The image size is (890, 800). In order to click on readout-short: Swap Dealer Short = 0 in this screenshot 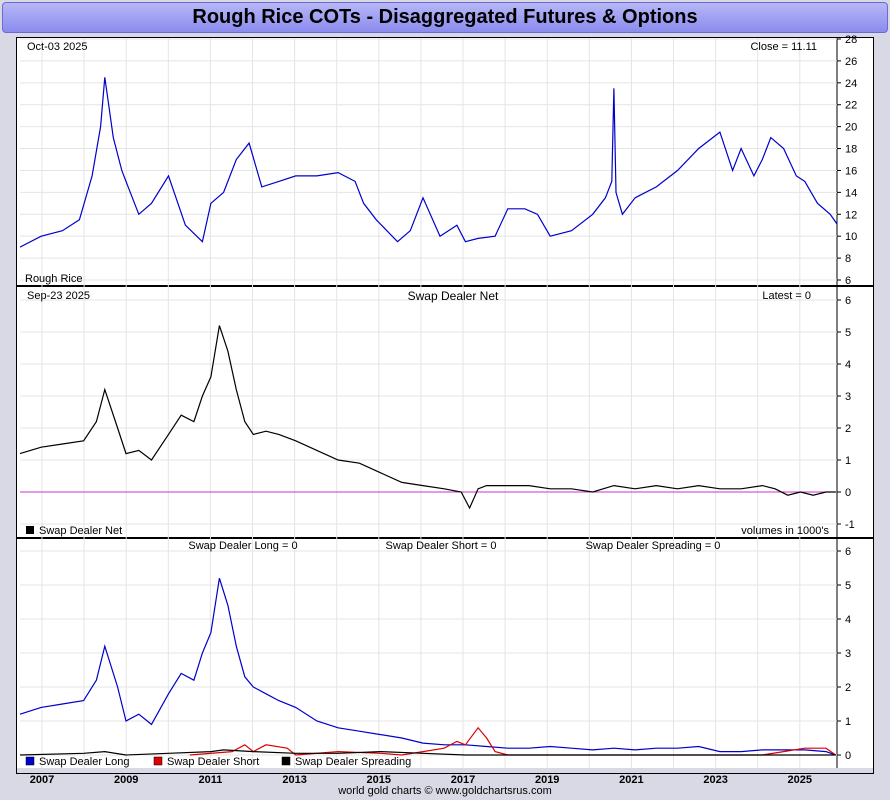, I will do `click(441, 546)`.